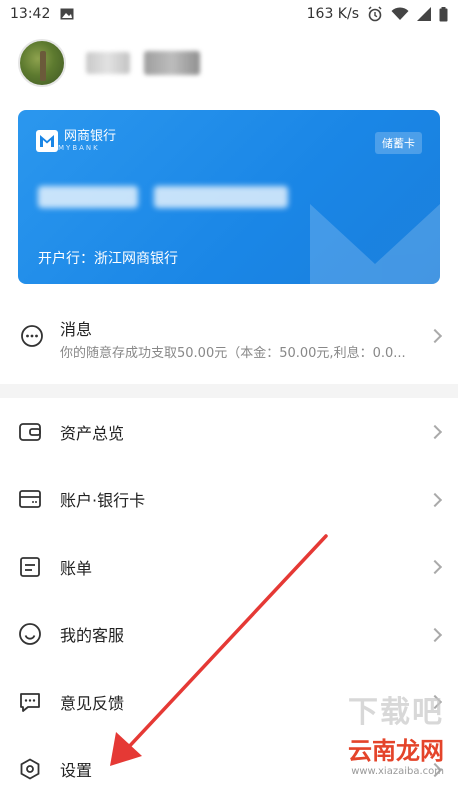 The height and width of the screenshot is (785, 458). Describe the element at coordinates (229, 635) in the screenshot. I see `menu-item-customer-service: 我的客服` at that location.